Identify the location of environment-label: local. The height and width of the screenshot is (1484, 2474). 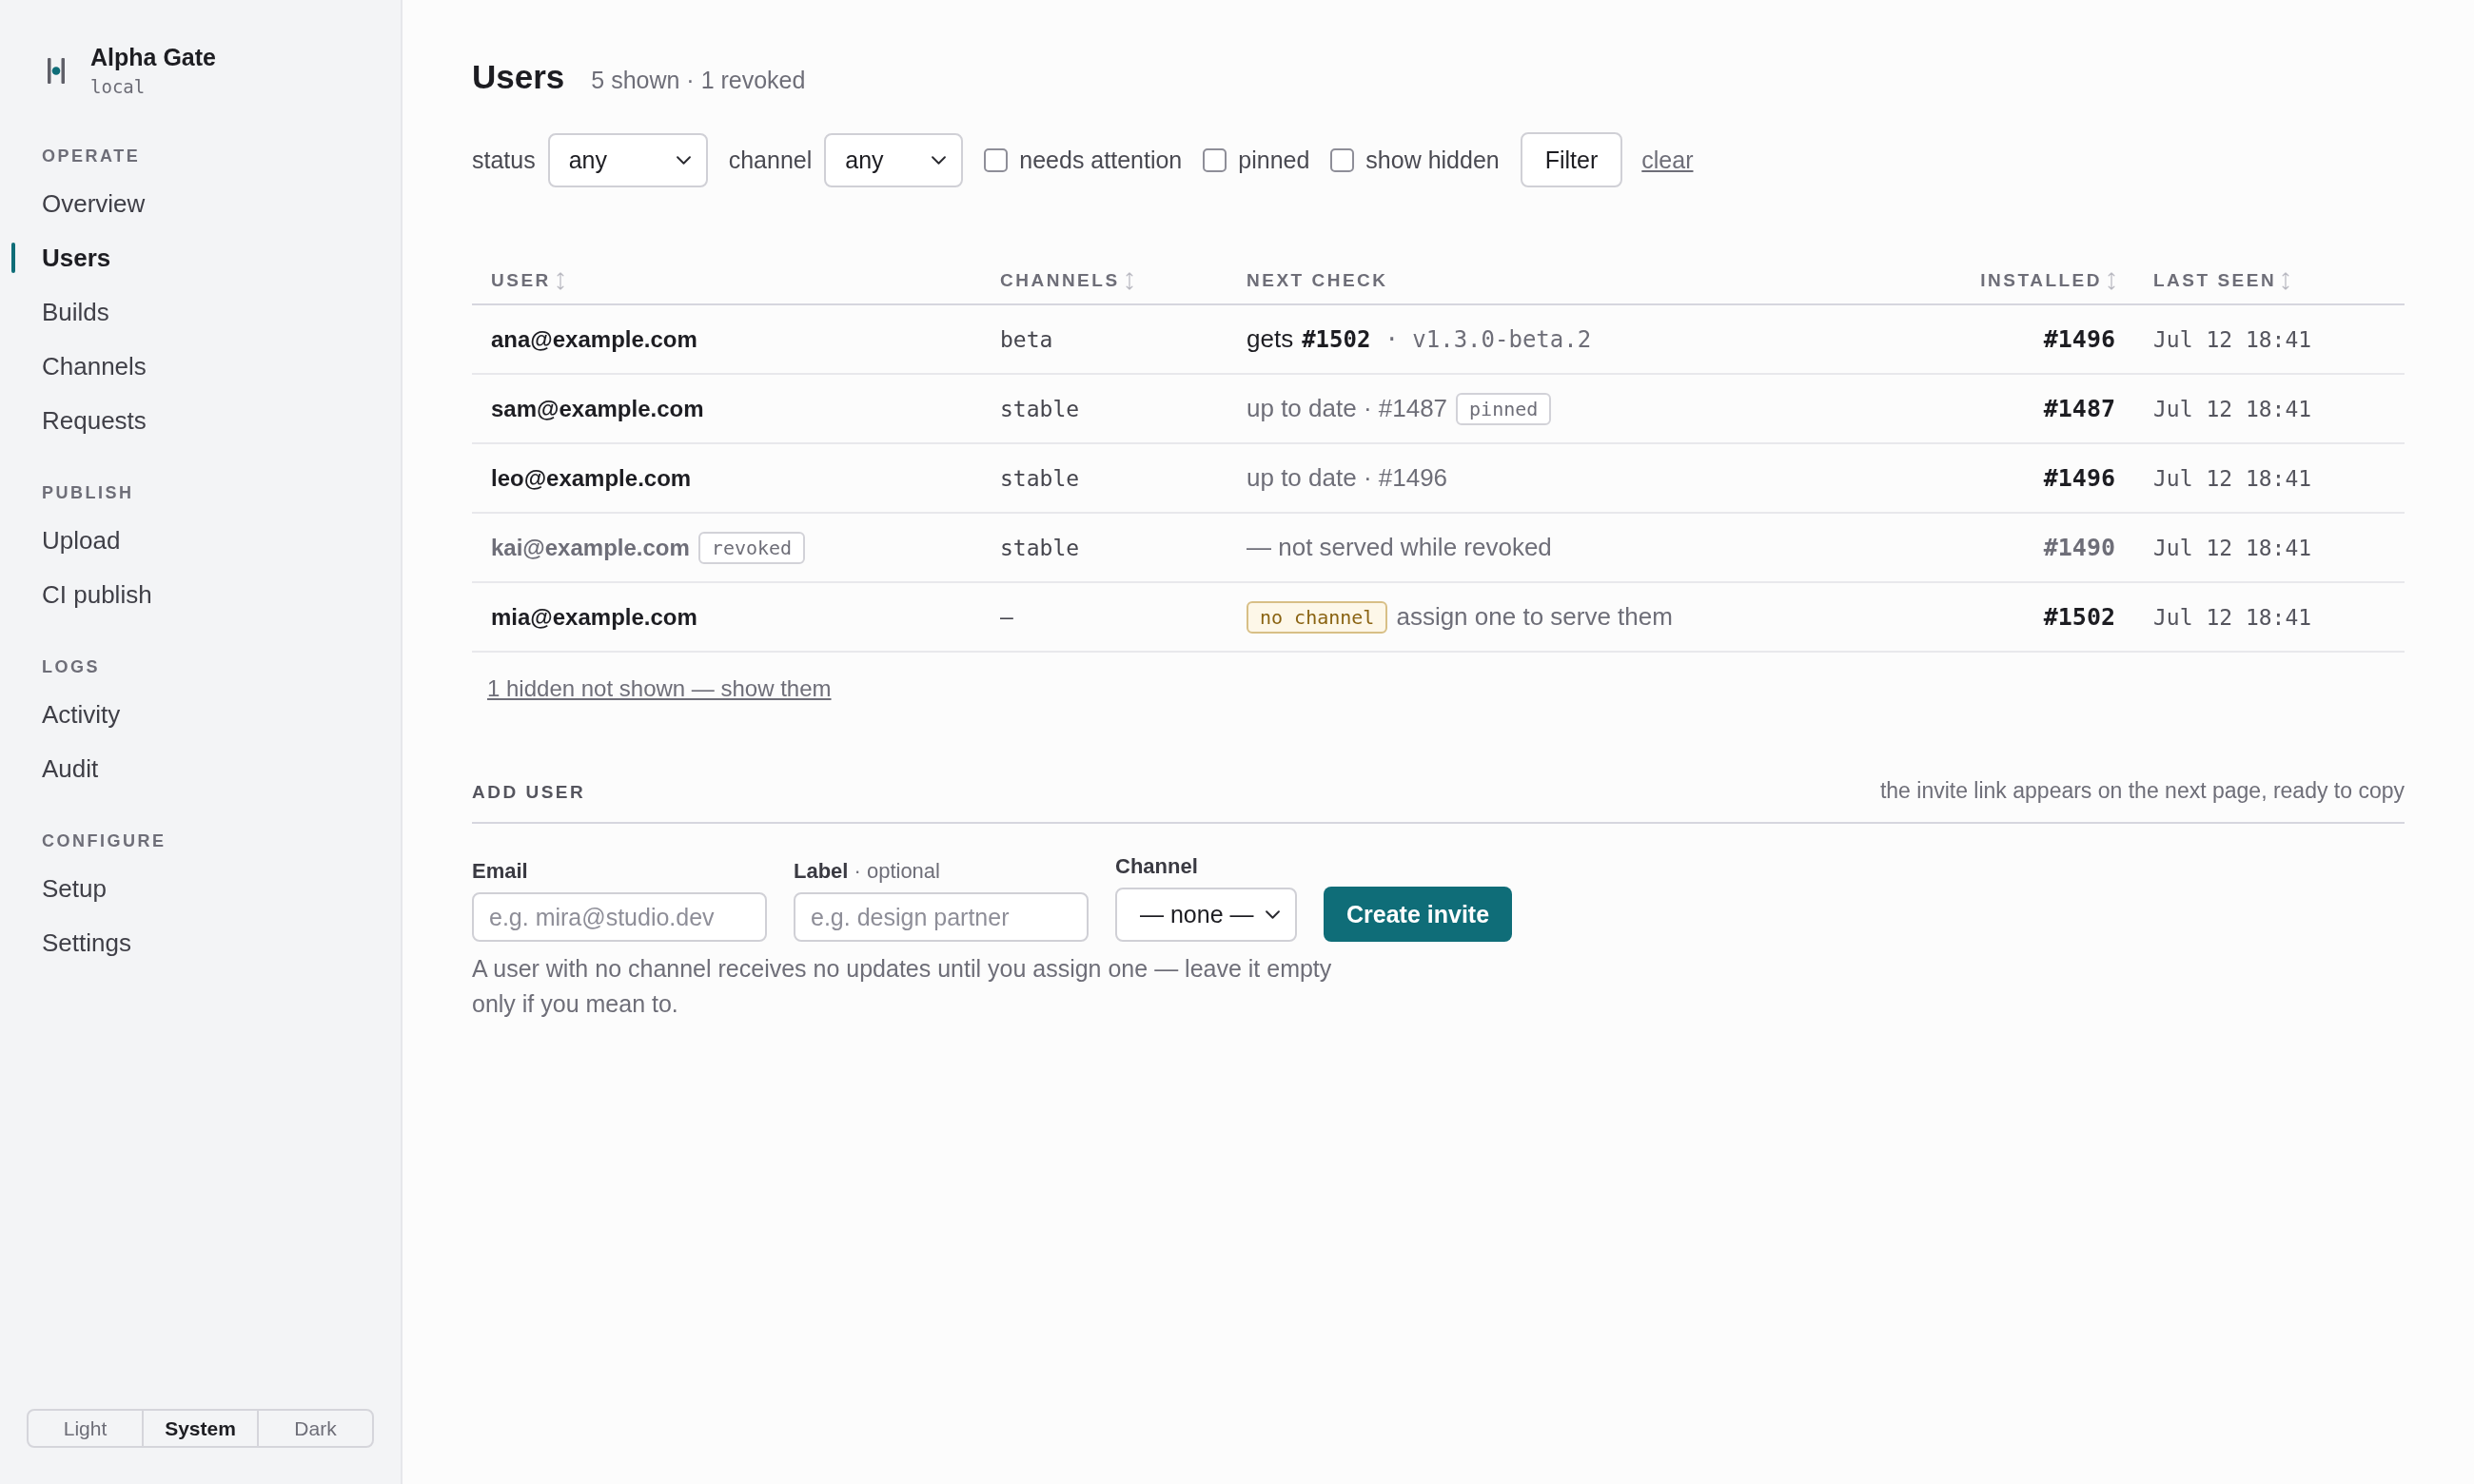
(118, 87).